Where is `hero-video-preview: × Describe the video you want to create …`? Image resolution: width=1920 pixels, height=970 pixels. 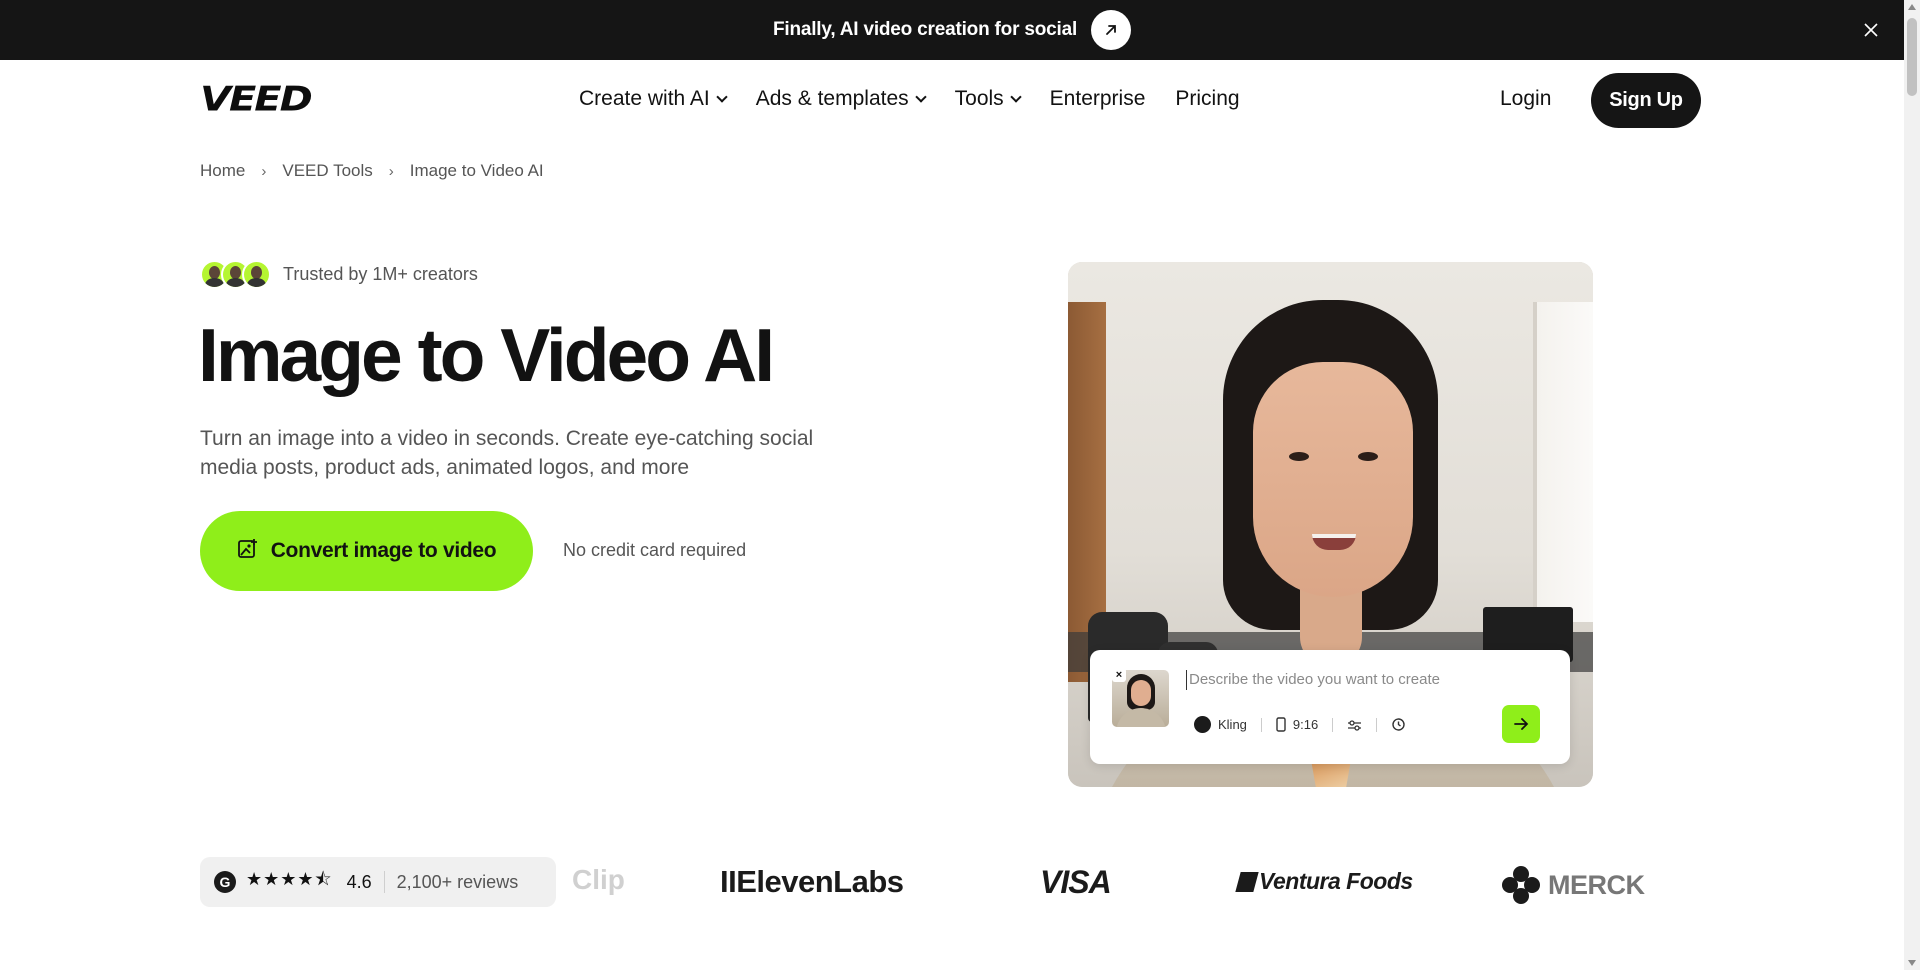 hero-video-preview: × Describe the video you want to create … is located at coordinates (1330, 524).